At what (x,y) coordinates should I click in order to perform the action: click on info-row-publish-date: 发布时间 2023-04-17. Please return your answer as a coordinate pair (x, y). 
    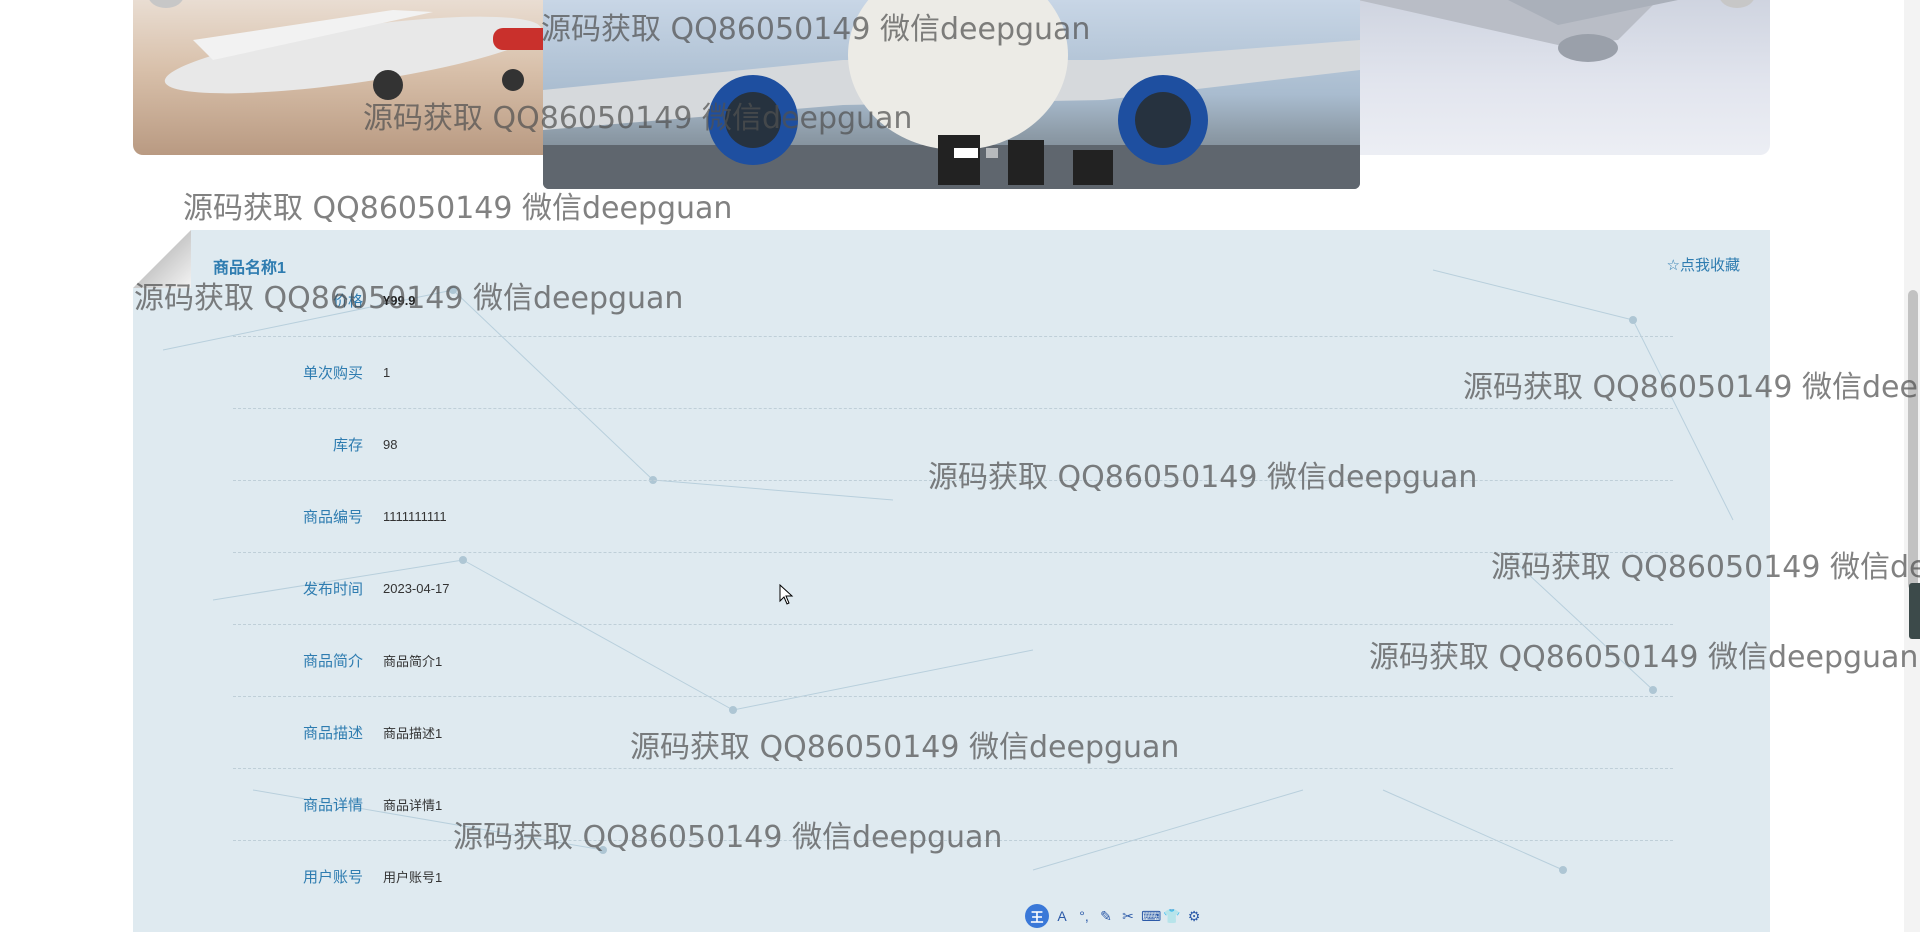
    Looking at the image, I should click on (953, 589).